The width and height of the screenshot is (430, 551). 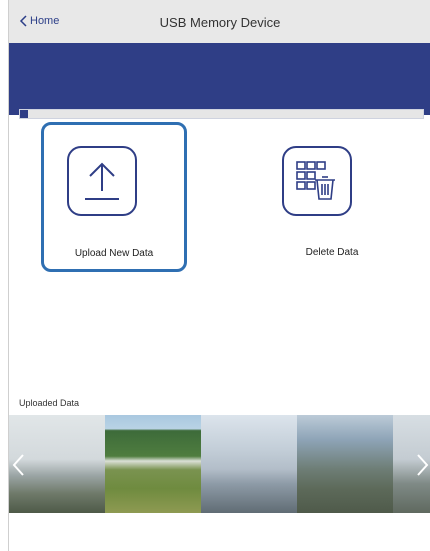 I want to click on grid-trash-icon, so click(x=315, y=180).